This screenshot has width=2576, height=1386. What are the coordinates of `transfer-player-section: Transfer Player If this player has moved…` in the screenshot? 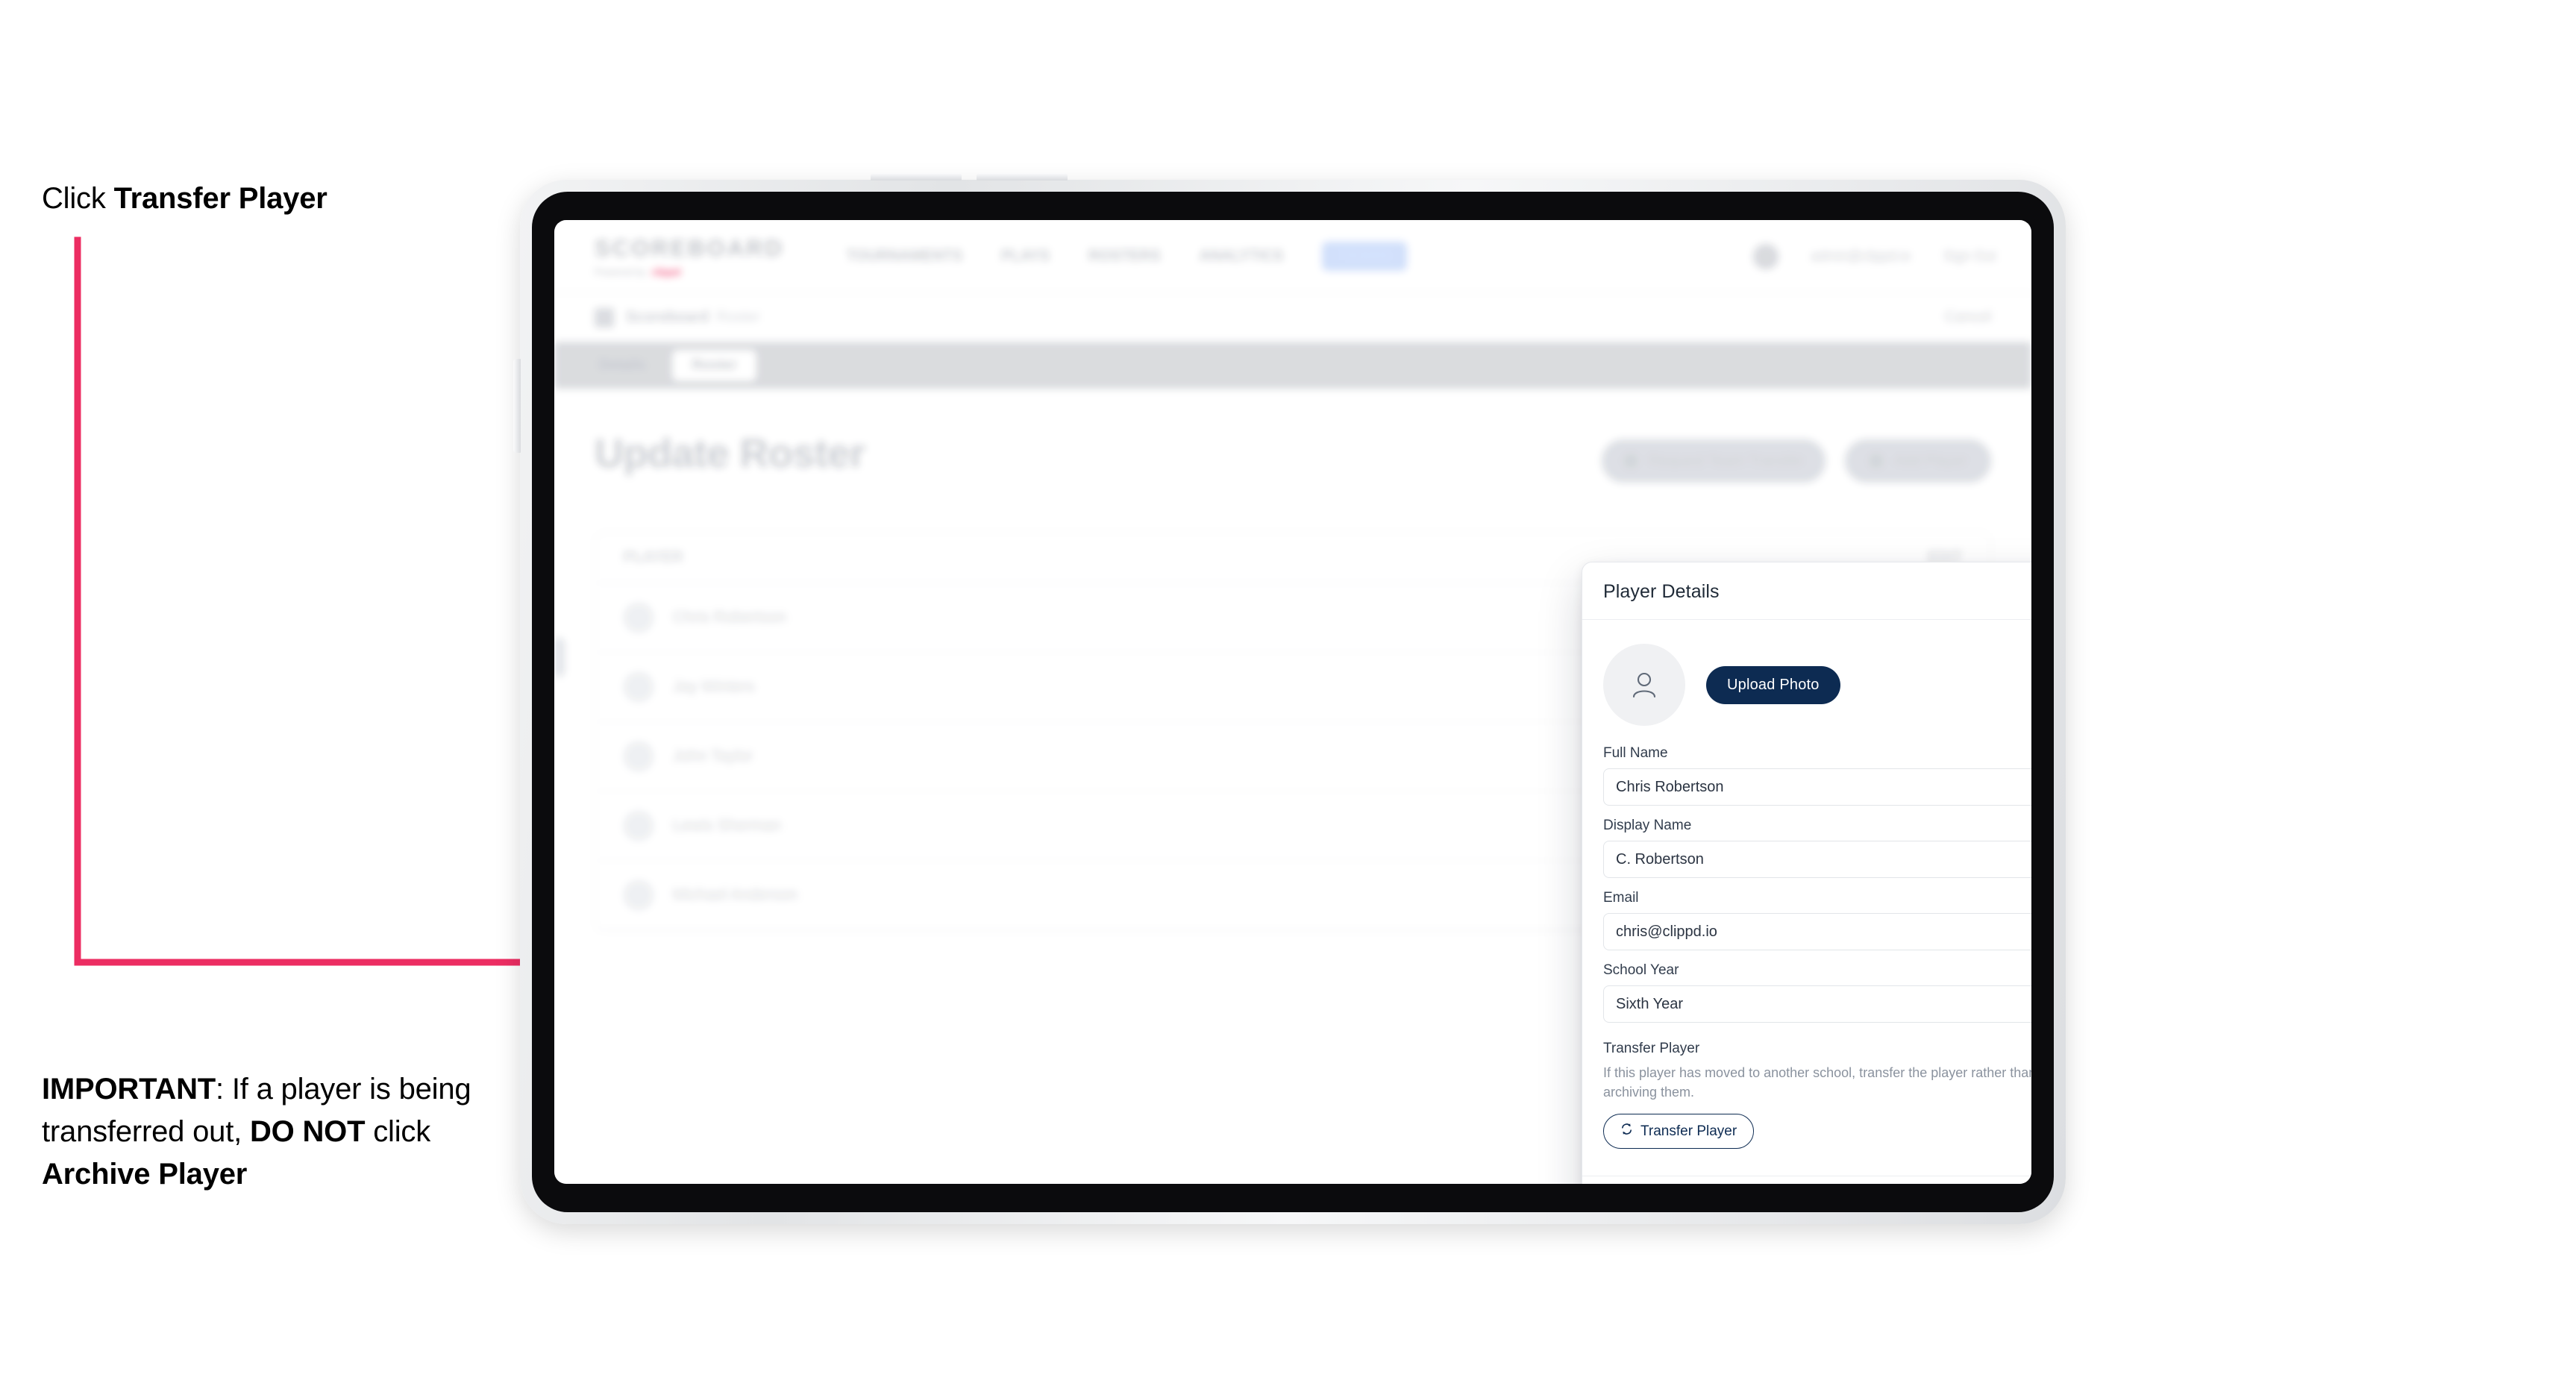 It's located at (1817, 1097).